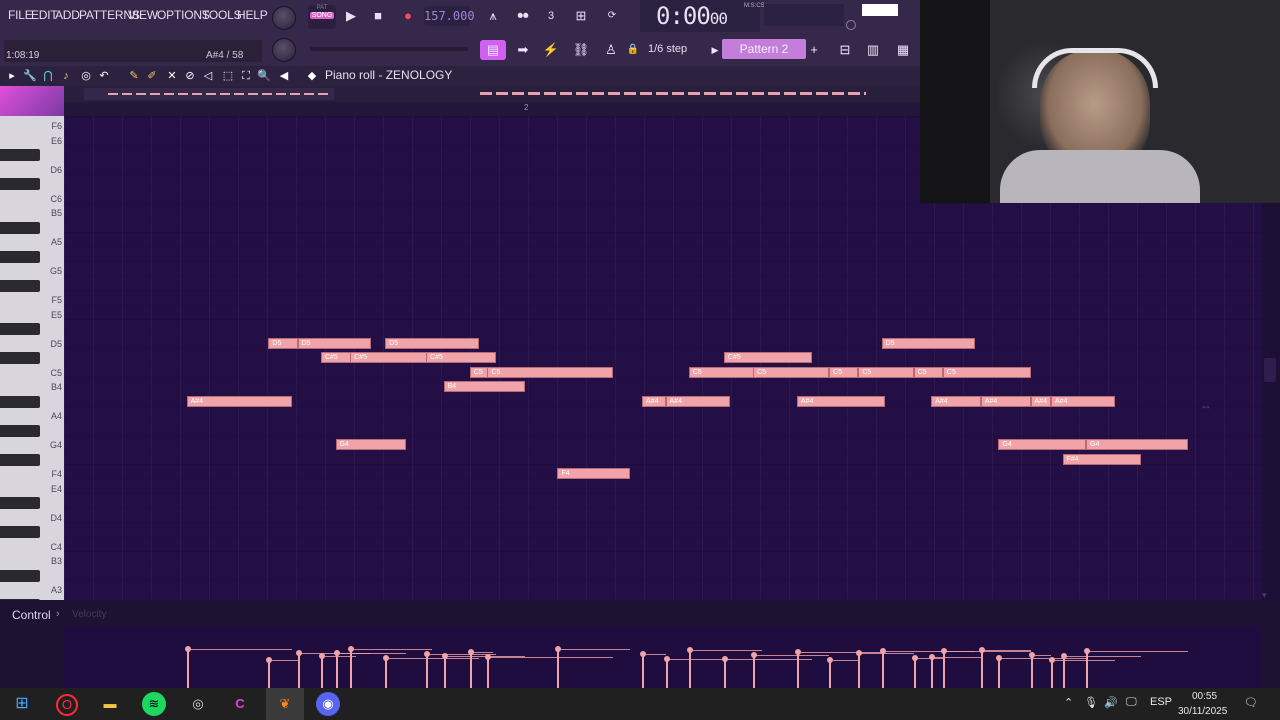 This screenshot has width=1280, height=720. I want to click on piano-roll-icon: ▤, so click(493, 50).